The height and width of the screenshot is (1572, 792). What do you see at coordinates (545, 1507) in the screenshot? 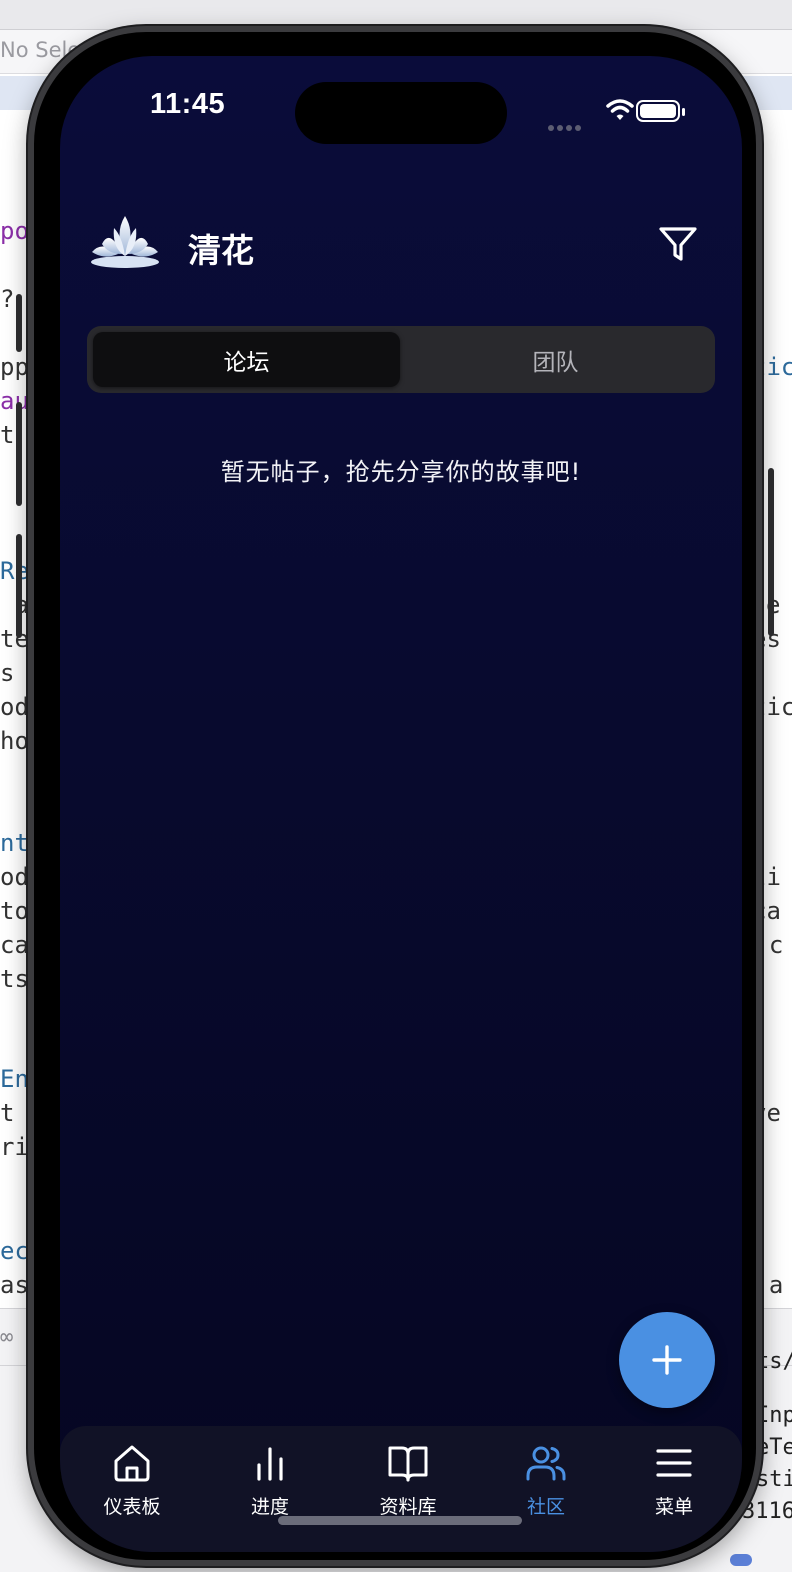
I see `tab-label: 社区` at bounding box center [545, 1507].